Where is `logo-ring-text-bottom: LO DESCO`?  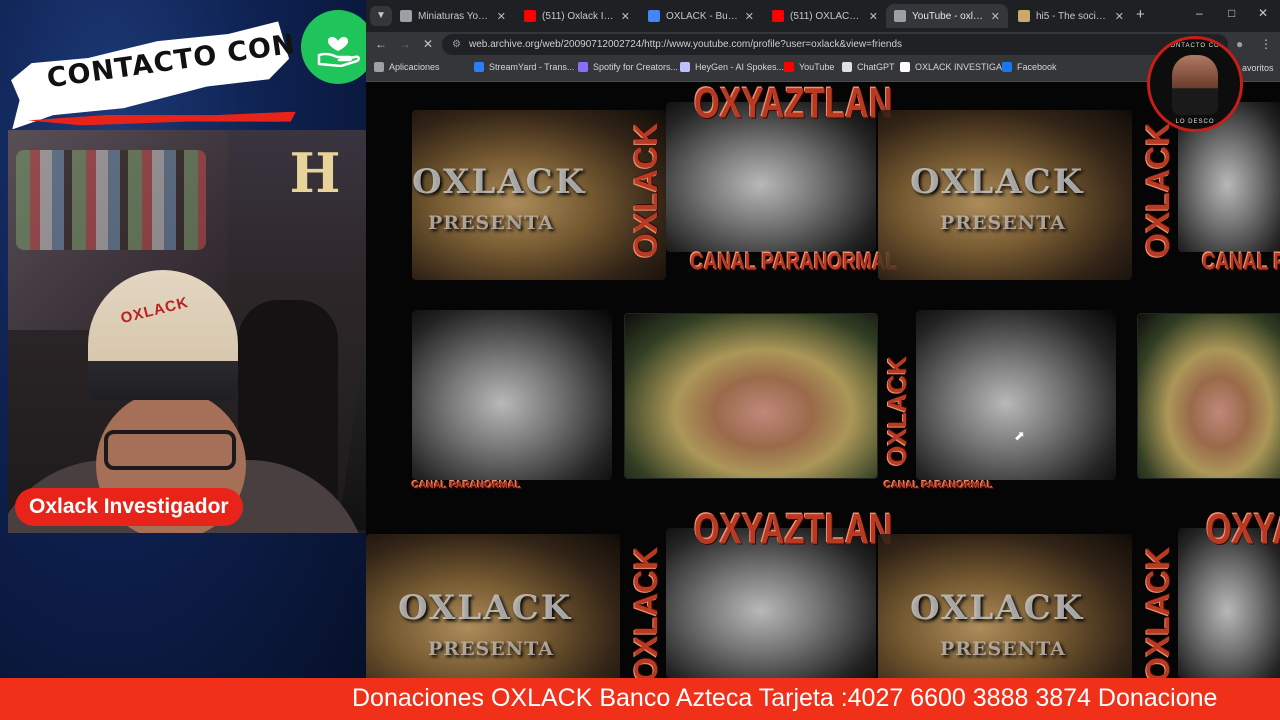
logo-ring-text-bottom: LO DESCO is located at coordinates (1195, 122).